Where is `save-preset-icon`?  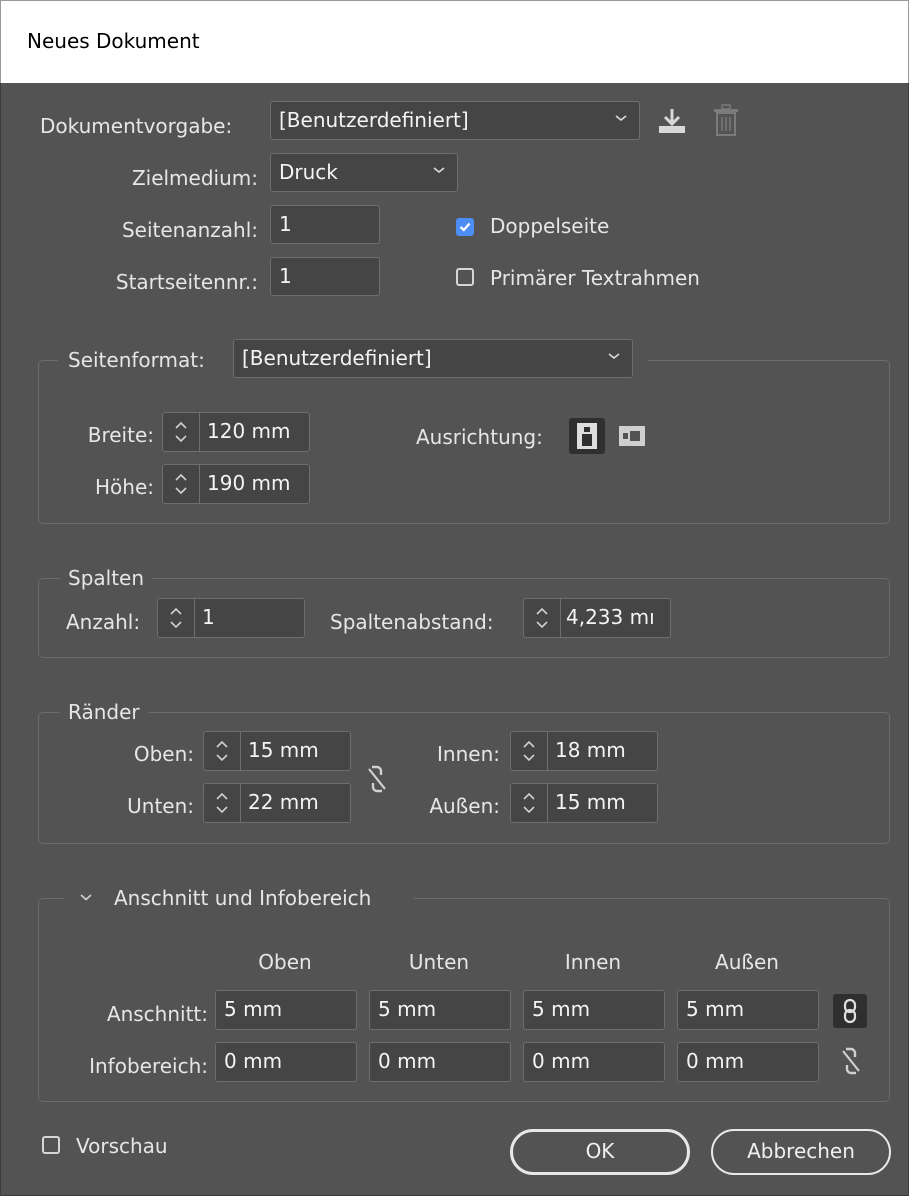
save-preset-icon is located at coordinates (672, 121).